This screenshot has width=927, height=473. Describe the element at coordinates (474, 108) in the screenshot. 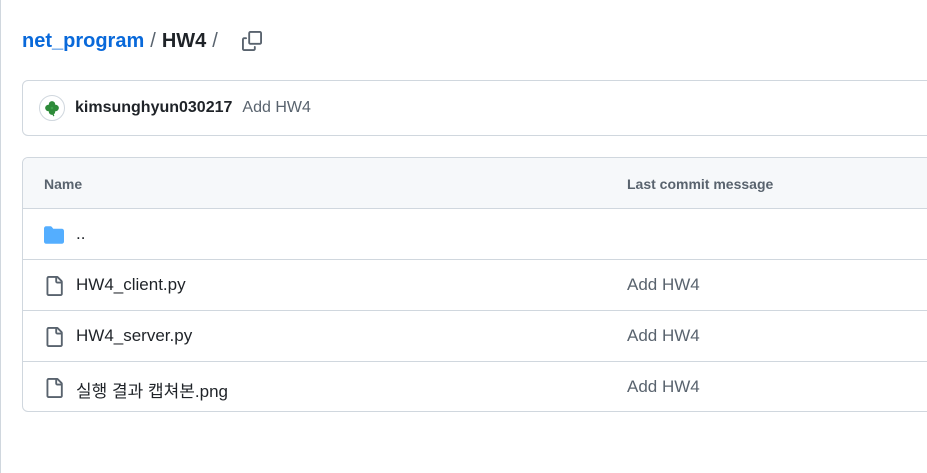

I see `latest-commit-bar: kimsunghyun030217 Add HW4` at that location.